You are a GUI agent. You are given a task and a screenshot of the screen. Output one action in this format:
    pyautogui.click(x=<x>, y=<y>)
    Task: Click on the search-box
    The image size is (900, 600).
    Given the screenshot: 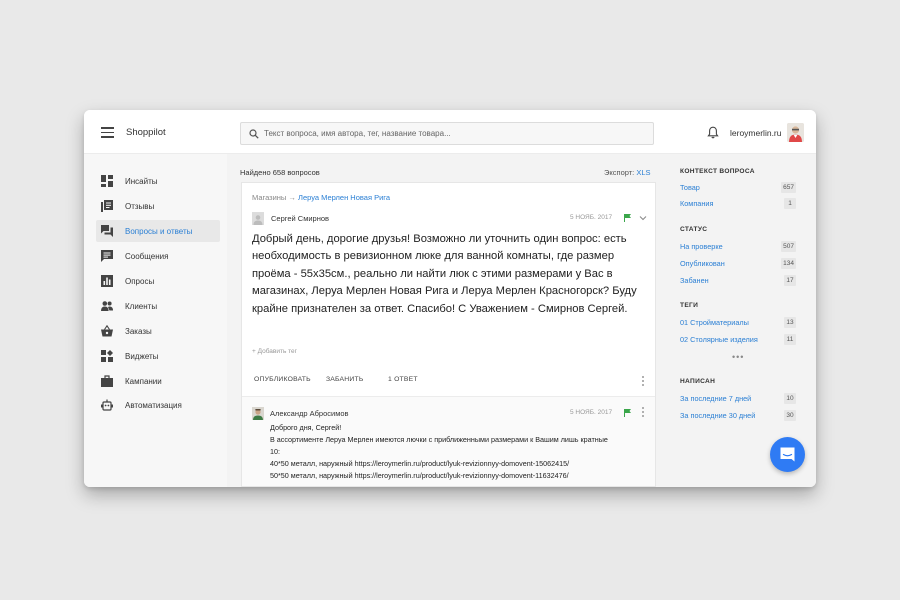 What is the action you would take?
    pyautogui.click(x=447, y=133)
    